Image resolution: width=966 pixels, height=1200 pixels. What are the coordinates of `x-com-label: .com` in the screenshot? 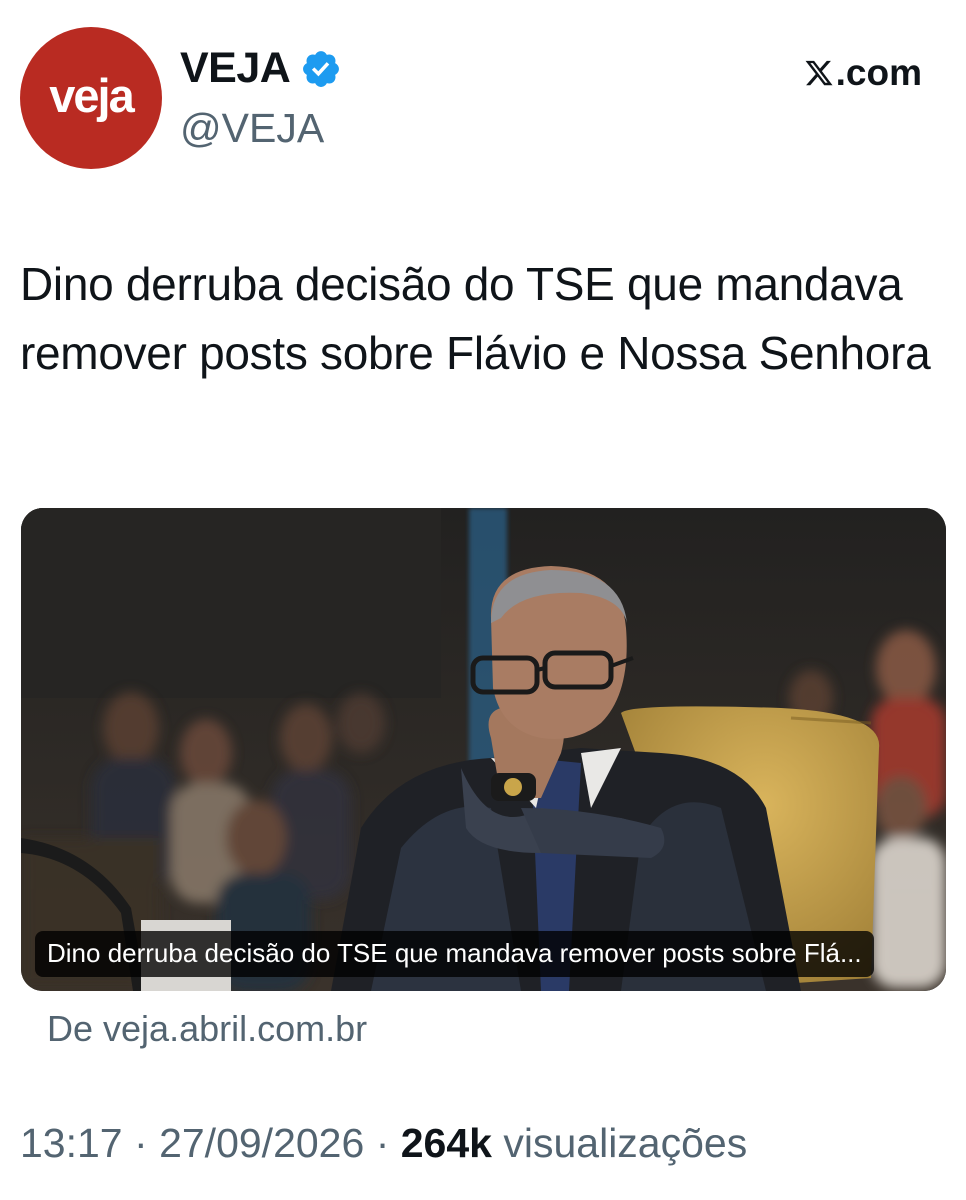 It's located at (863, 73).